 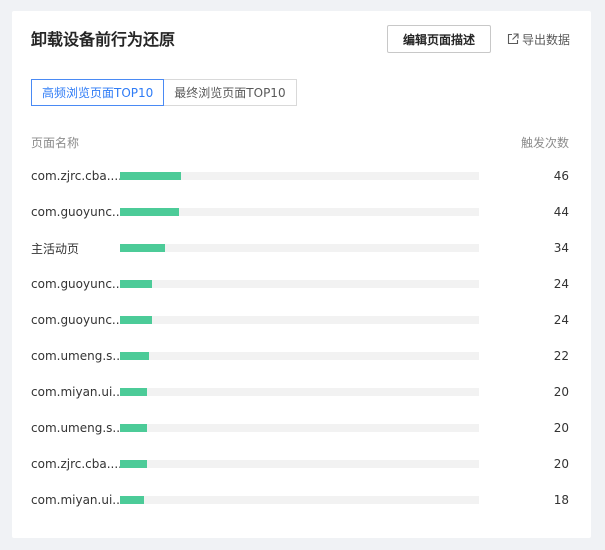 What do you see at coordinates (561, 212) in the screenshot?
I see `trigger-count: 44` at bounding box center [561, 212].